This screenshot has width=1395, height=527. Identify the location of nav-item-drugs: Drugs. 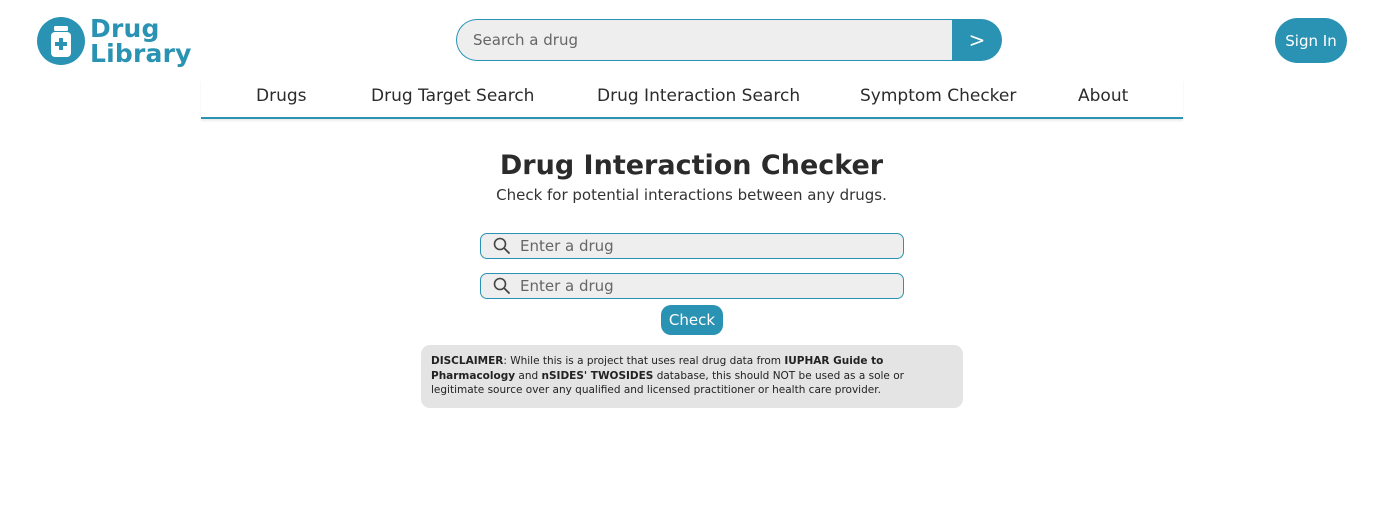
(281, 96).